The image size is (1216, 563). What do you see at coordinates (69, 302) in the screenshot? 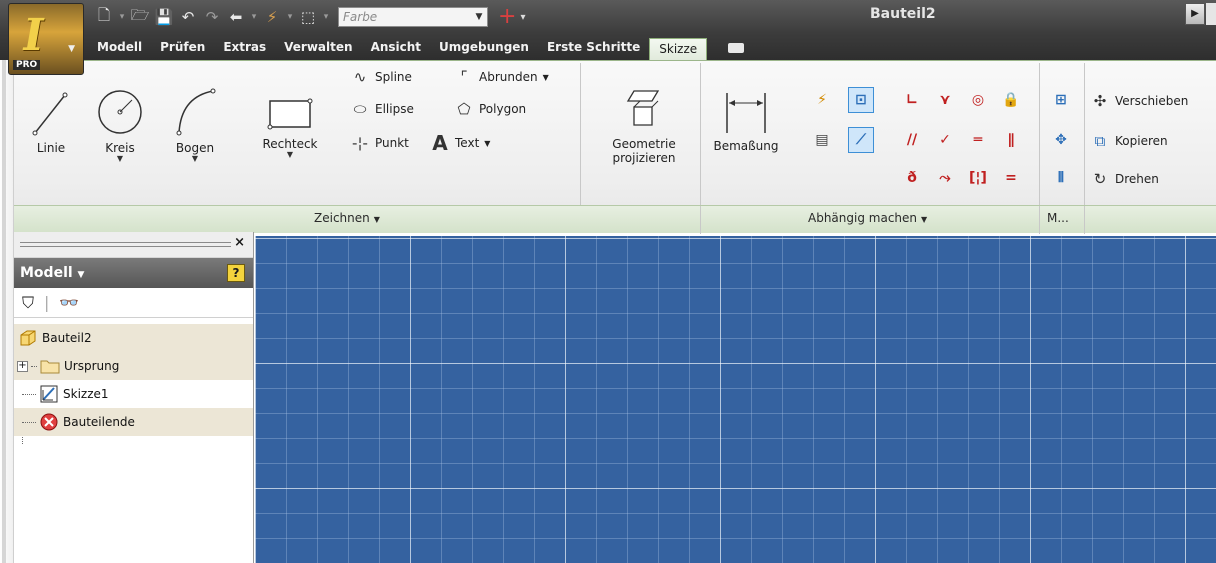
I see `find-icon: 👓` at bounding box center [69, 302].